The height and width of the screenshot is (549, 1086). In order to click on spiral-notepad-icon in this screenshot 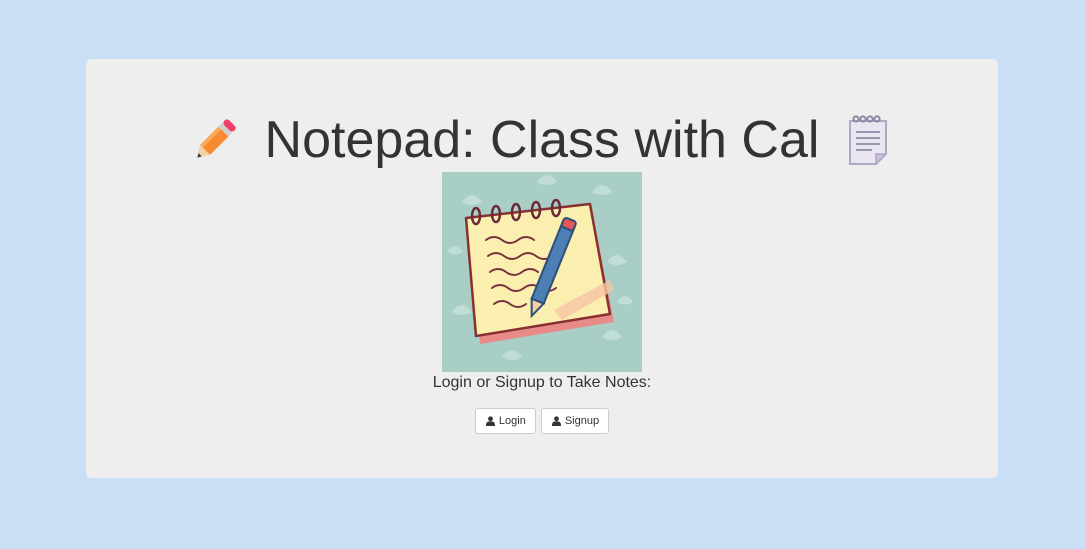, I will do `click(869, 140)`.